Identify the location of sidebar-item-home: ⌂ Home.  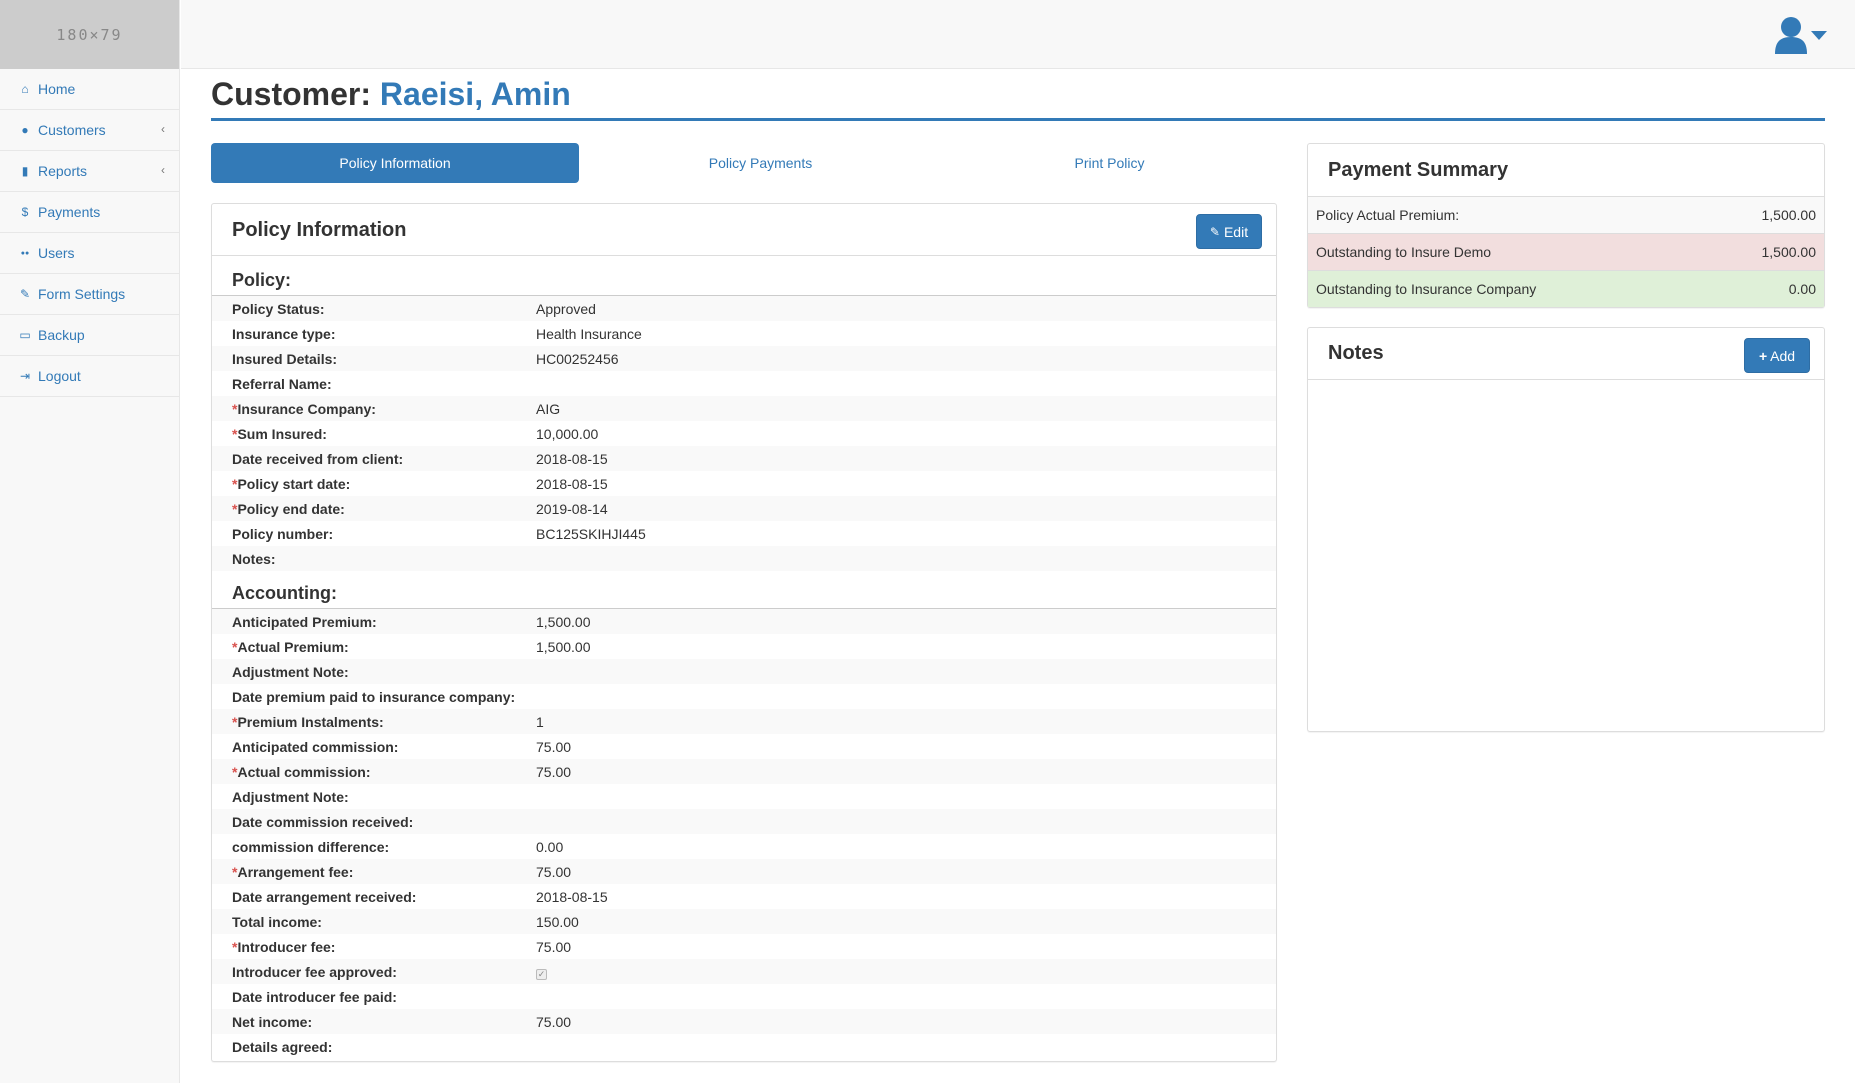
(89, 89).